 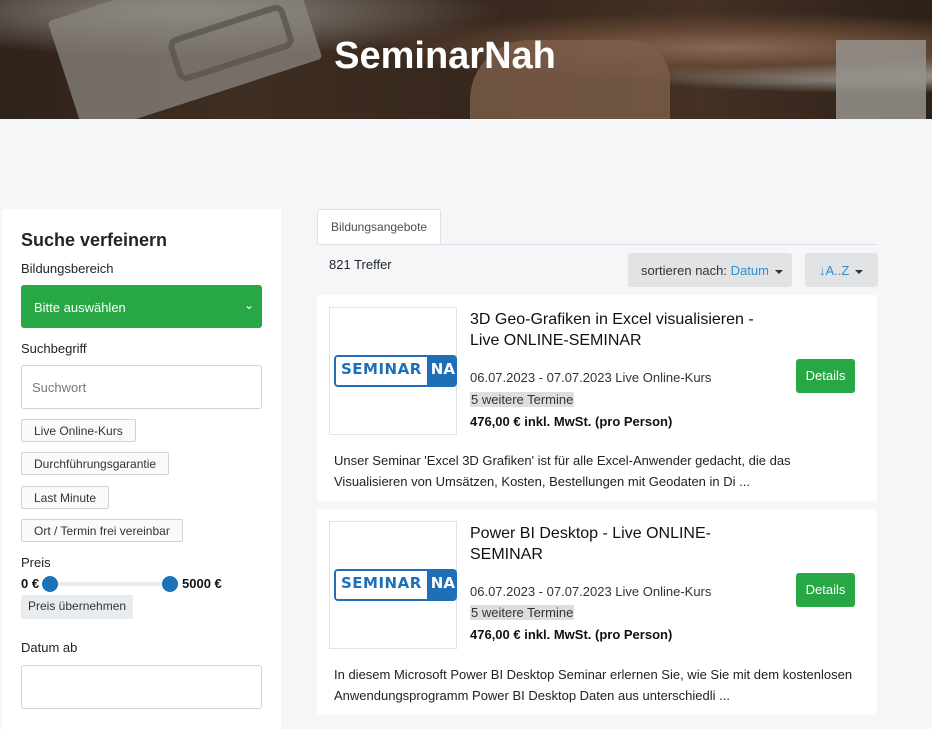 What do you see at coordinates (36, 562) in the screenshot?
I see `preis-label: Preis` at bounding box center [36, 562].